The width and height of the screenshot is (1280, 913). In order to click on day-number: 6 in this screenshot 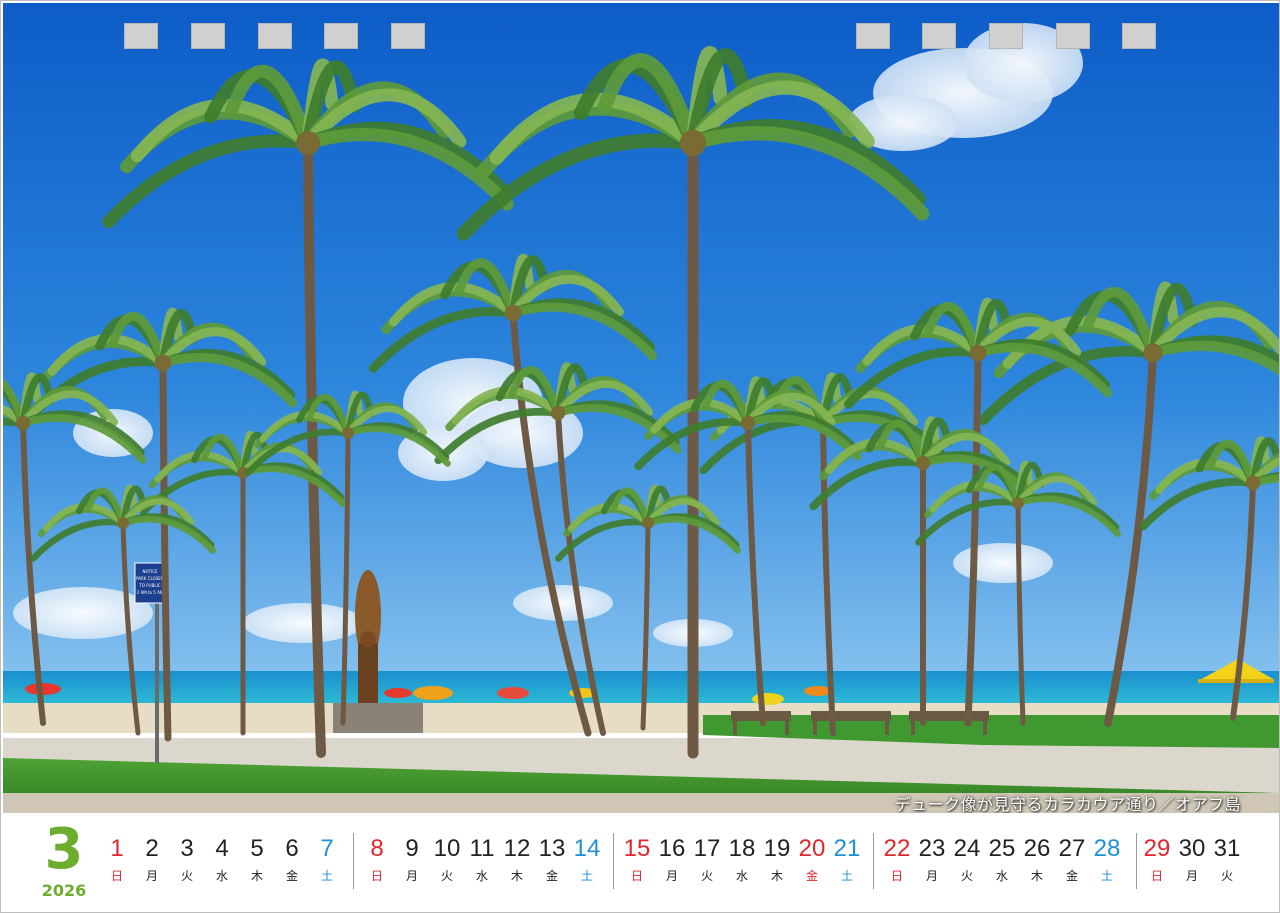, I will do `click(292, 848)`.